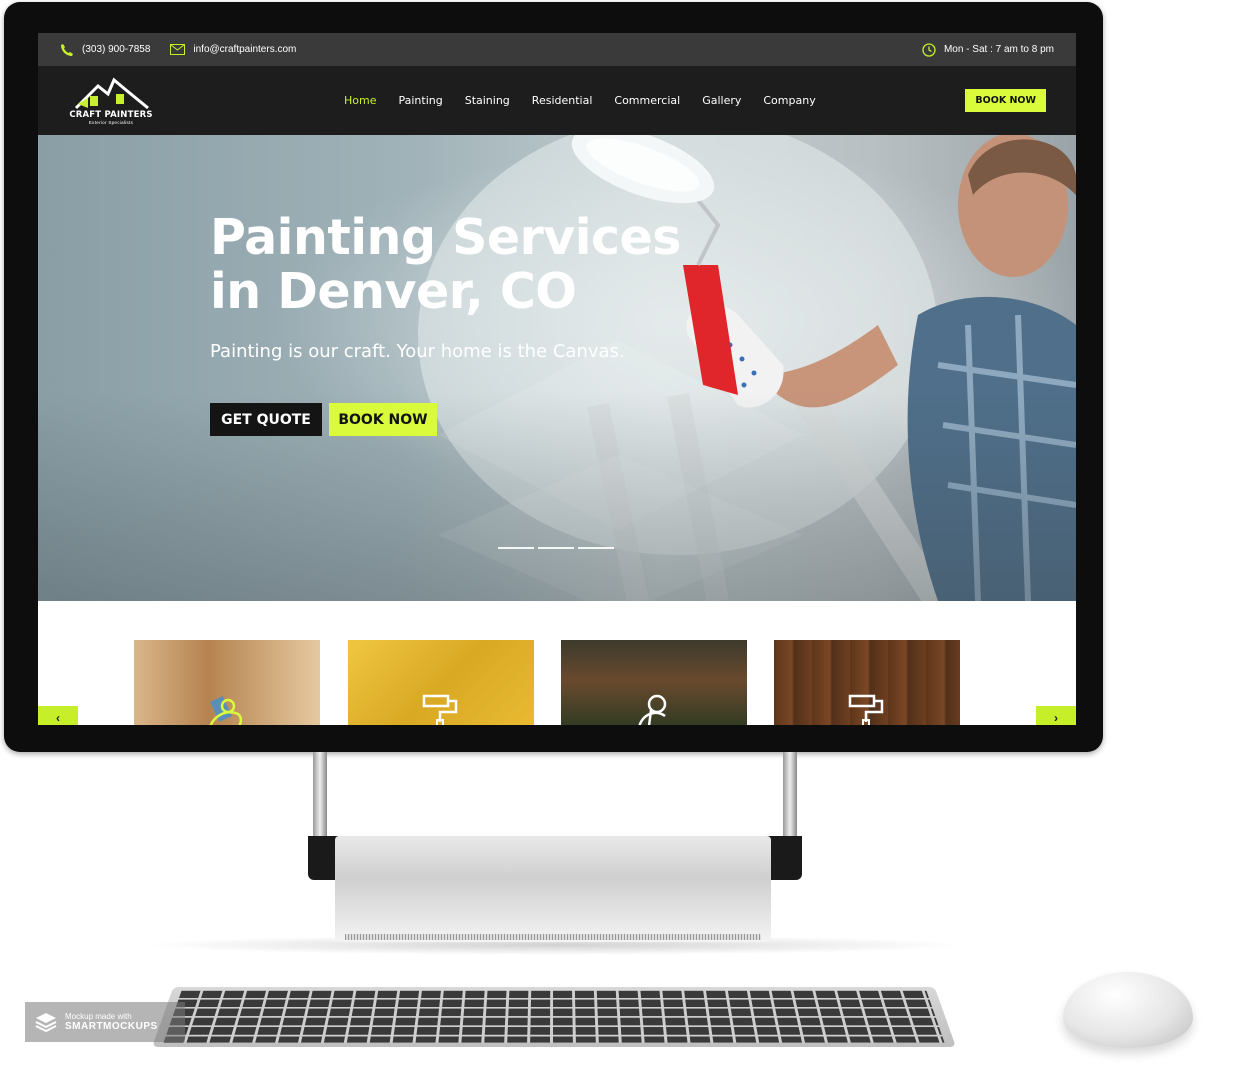 The width and height of the screenshot is (1234, 1068). Describe the element at coordinates (178, 49) in the screenshot. I see `envelope-icon` at that location.